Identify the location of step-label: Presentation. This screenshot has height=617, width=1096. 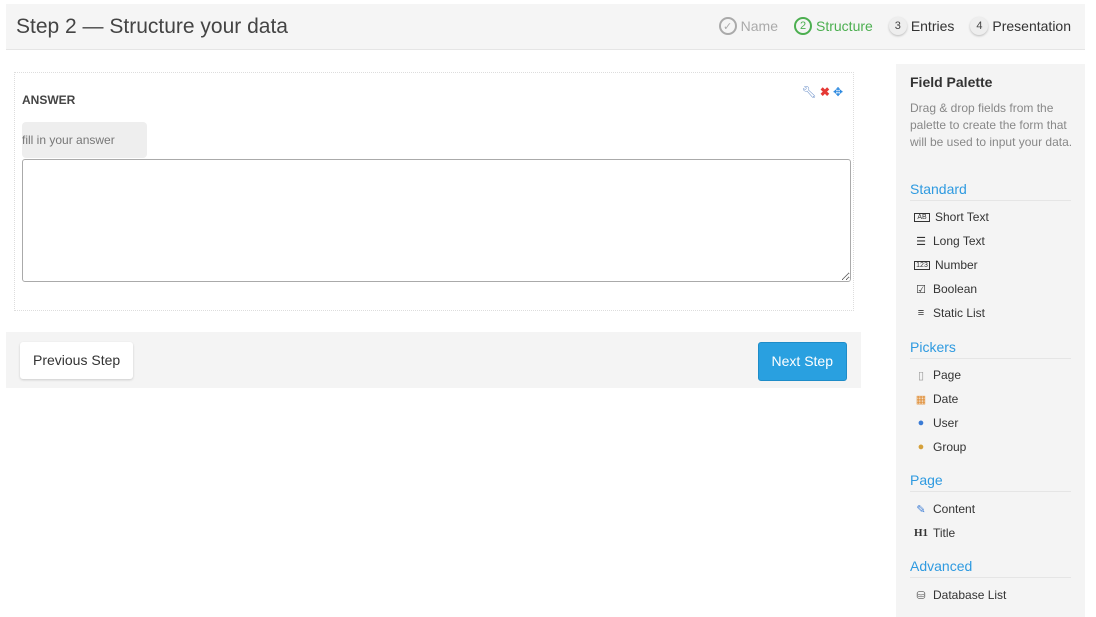
(1031, 26).